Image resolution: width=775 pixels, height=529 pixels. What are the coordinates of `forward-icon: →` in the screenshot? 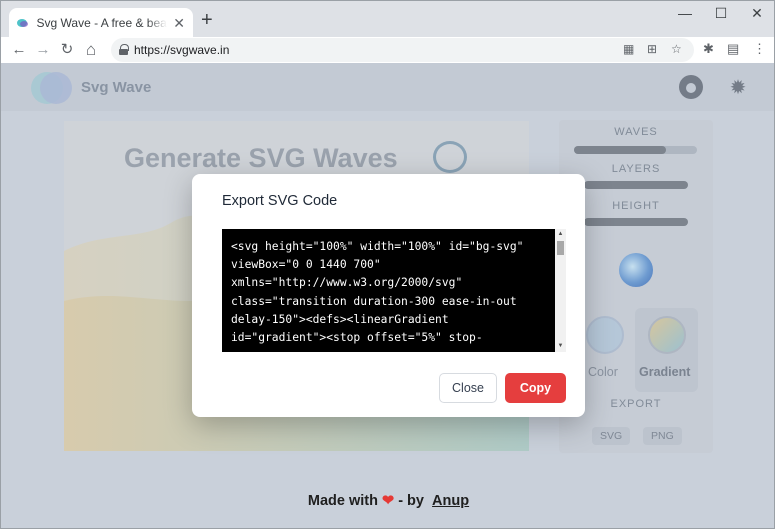 It's located at (43, 50).